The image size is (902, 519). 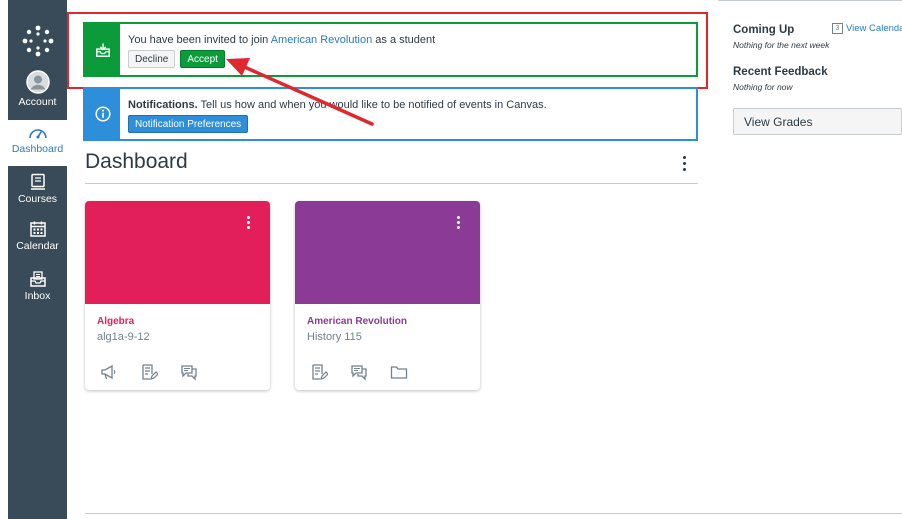 What do you see at coordinates (152, 59) in the screenshot?
I see `decline-button: Decline` at bounding box center [152, 59].